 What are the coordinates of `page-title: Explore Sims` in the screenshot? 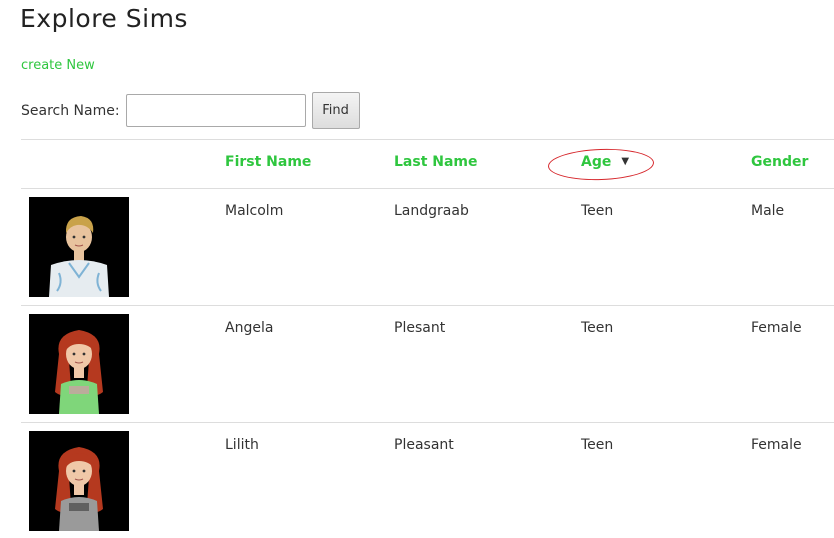 It's located at (104, 18).